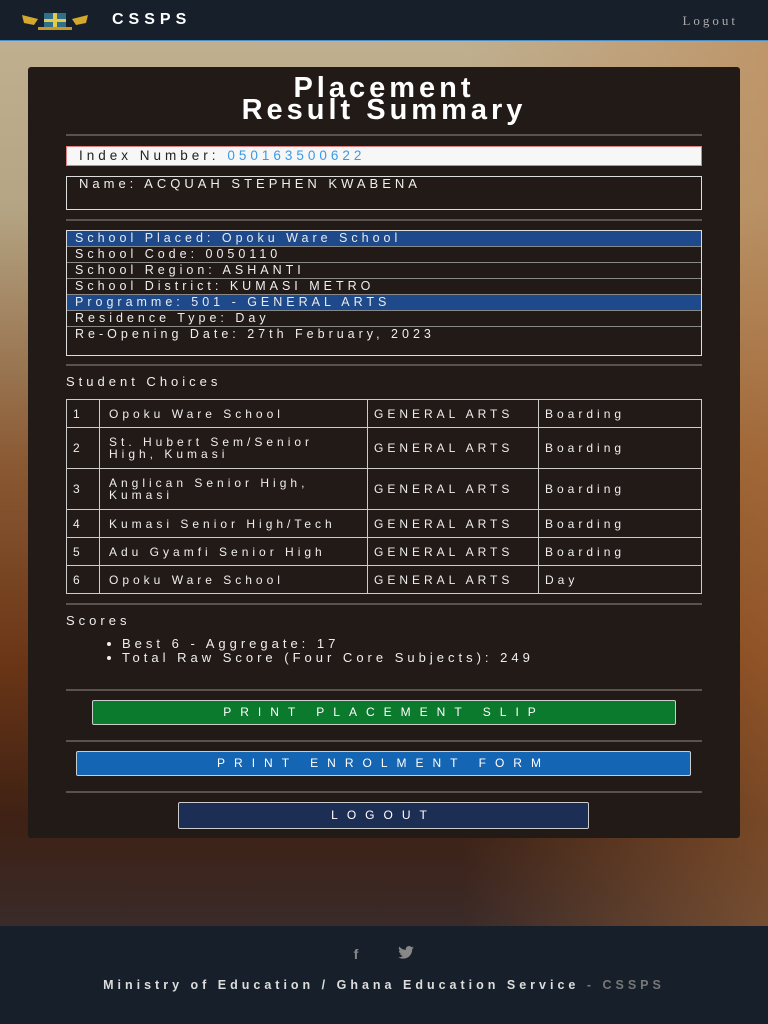 This screenshot has width=768, height=1024. I want to click on page-title: Placement Result Summary, so click(384, 100).